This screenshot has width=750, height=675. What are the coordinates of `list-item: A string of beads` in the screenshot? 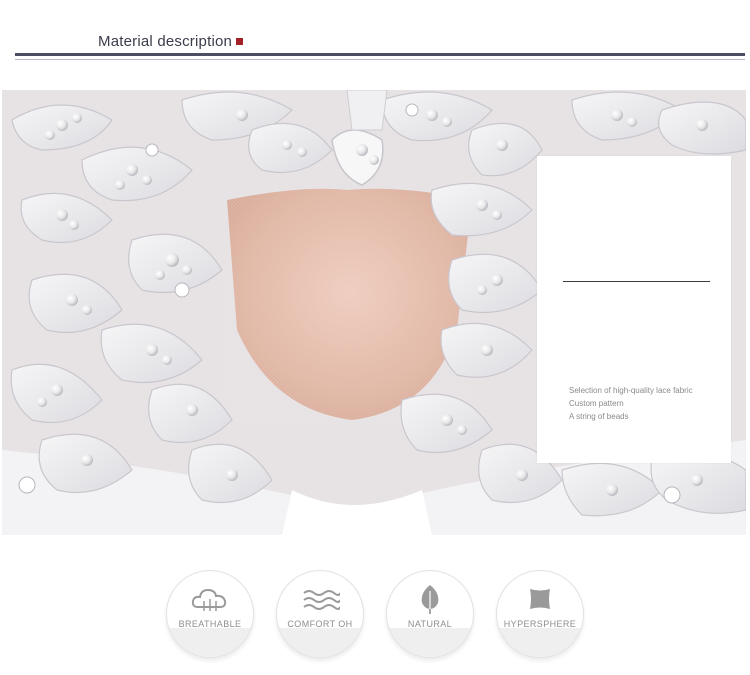 It's located at (599, 416).